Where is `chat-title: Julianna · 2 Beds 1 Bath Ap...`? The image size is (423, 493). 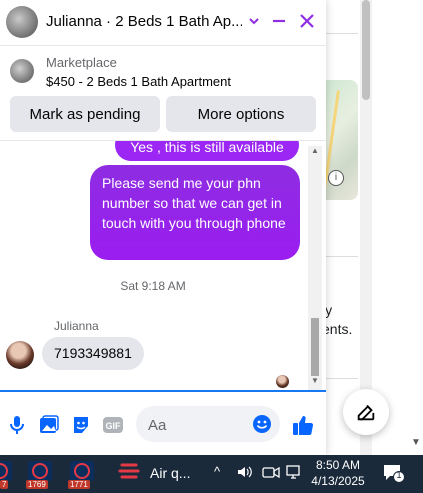 chat-title: Julianna · 2 Beds 1 Bath Ap... is located at coordinates (144, 21).